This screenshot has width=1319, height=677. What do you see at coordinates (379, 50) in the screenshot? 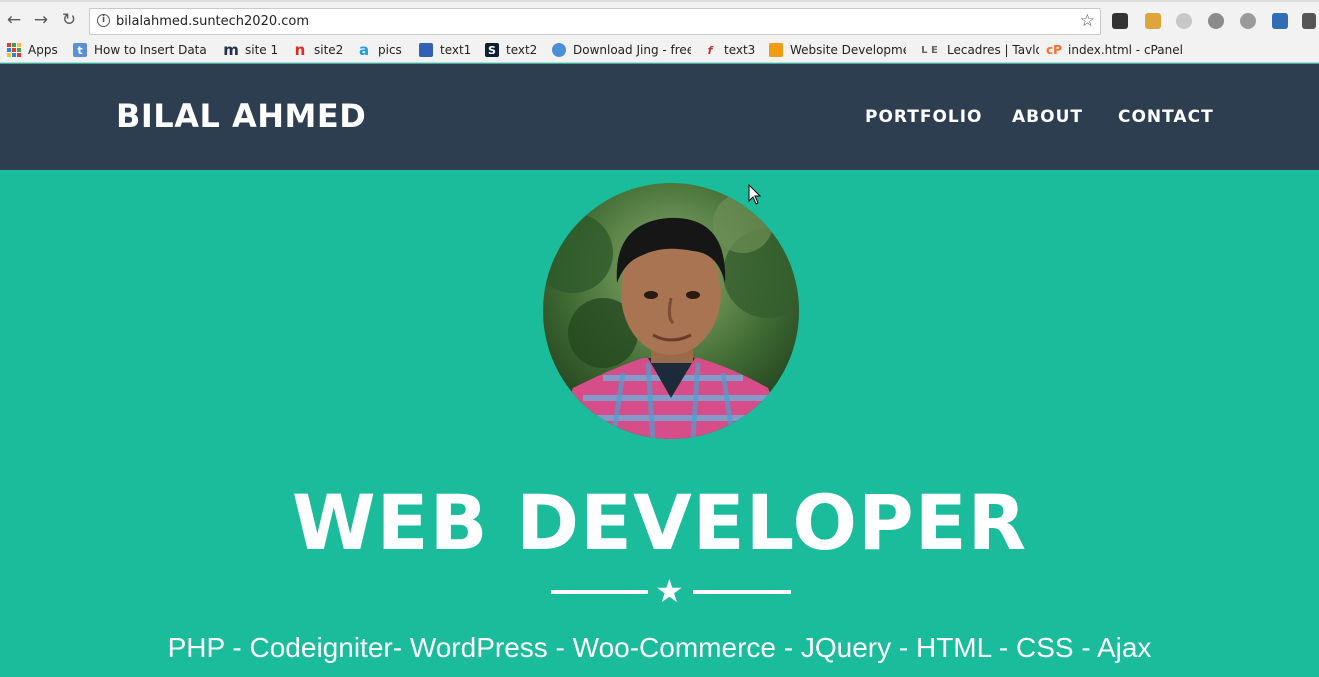
I see `bookmark-item: a pics` at bounding box center [379, 50].